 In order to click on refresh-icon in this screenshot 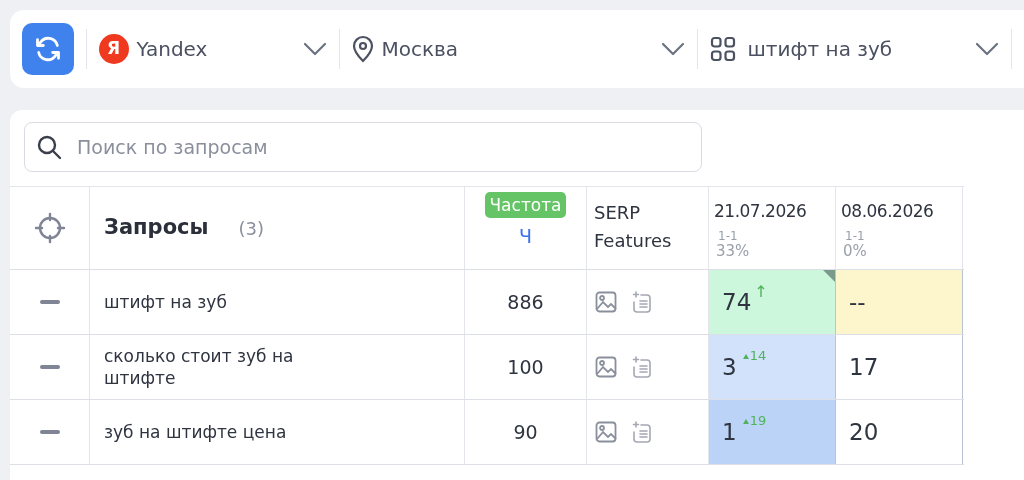, I will do `click(47, 49)`.